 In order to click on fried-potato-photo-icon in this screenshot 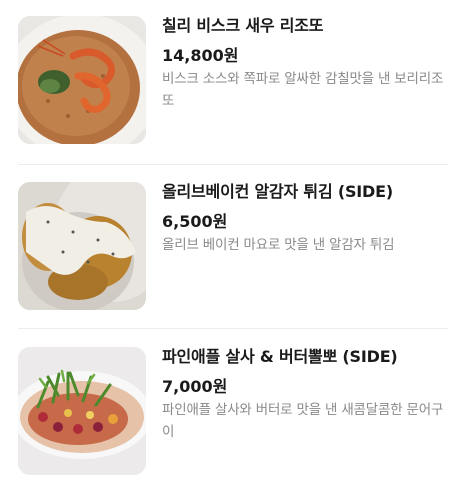, I will do `click(82, 246)`.